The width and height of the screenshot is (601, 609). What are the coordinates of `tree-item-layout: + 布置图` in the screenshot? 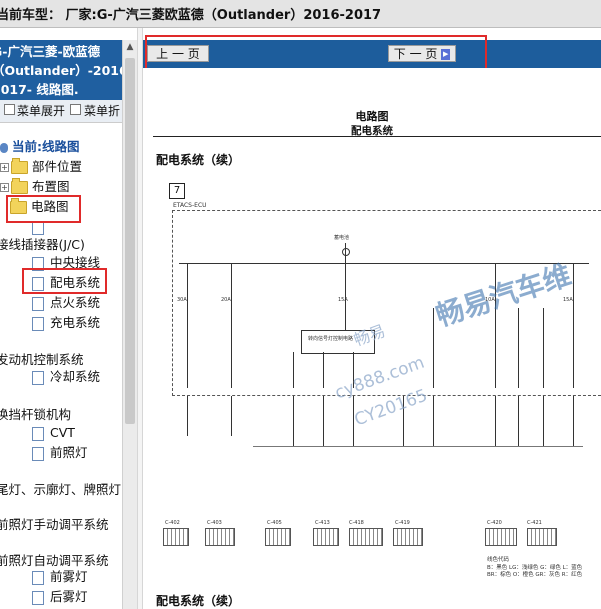 It's located at (35, 187).